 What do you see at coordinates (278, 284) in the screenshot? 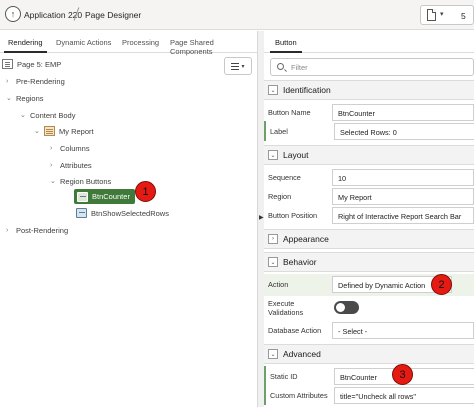
I see `prop-label: Action` at bounding box center [278, 284].